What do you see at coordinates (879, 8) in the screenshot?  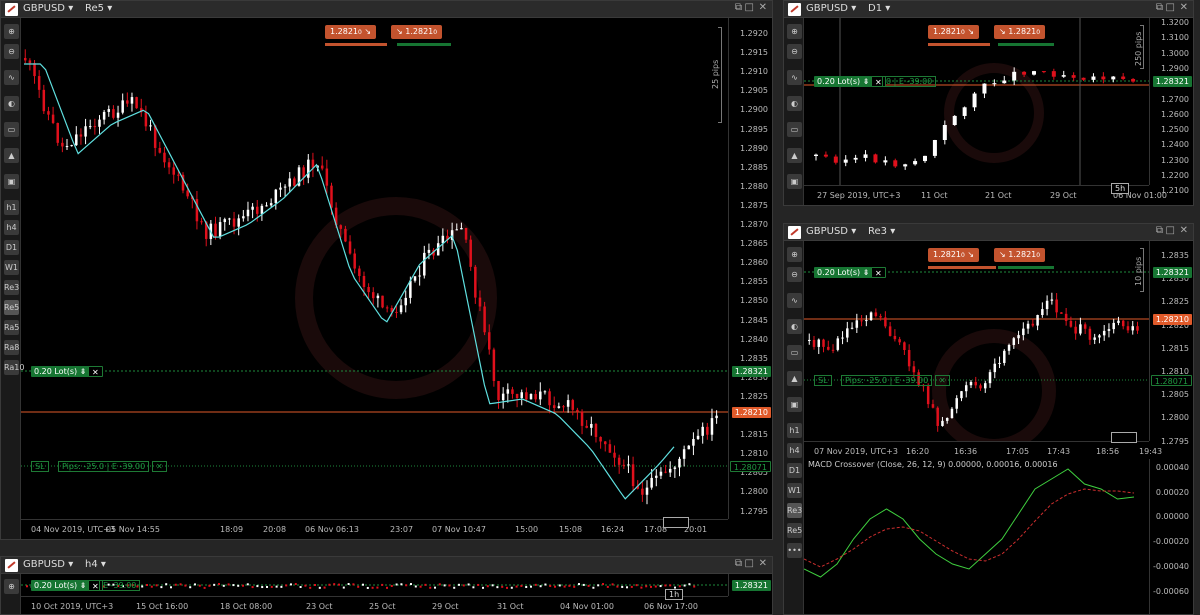 I see `timeframe-selector: D1 ▾` at bounding box center [879, 8].